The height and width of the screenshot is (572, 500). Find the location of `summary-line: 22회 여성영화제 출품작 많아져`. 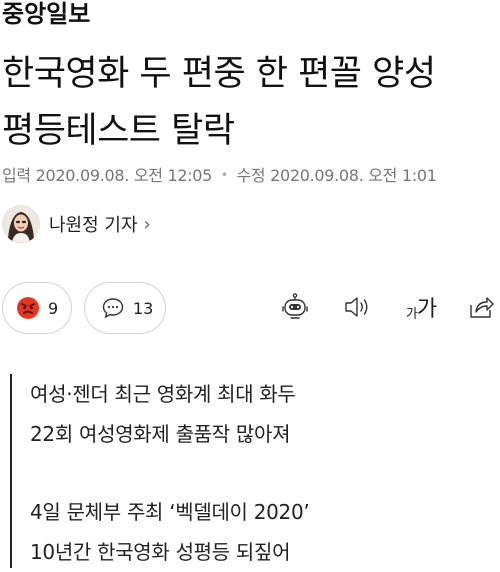

summary-line: 22회 여성영화제 출품작 많아져 is located at coordinates (160, 434).